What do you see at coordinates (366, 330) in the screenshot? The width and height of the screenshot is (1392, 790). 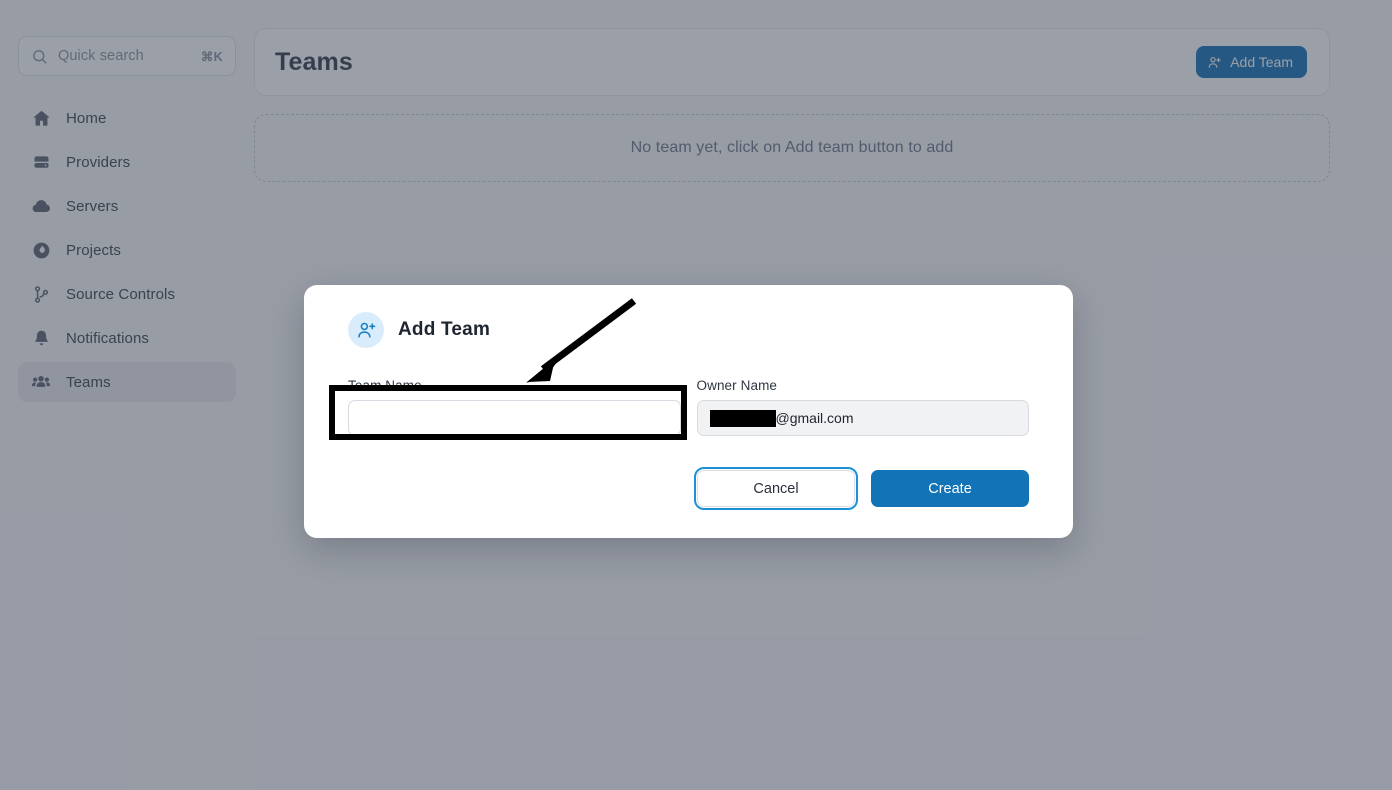 I see `user-plus-icon` at bounding box center [366, 330].